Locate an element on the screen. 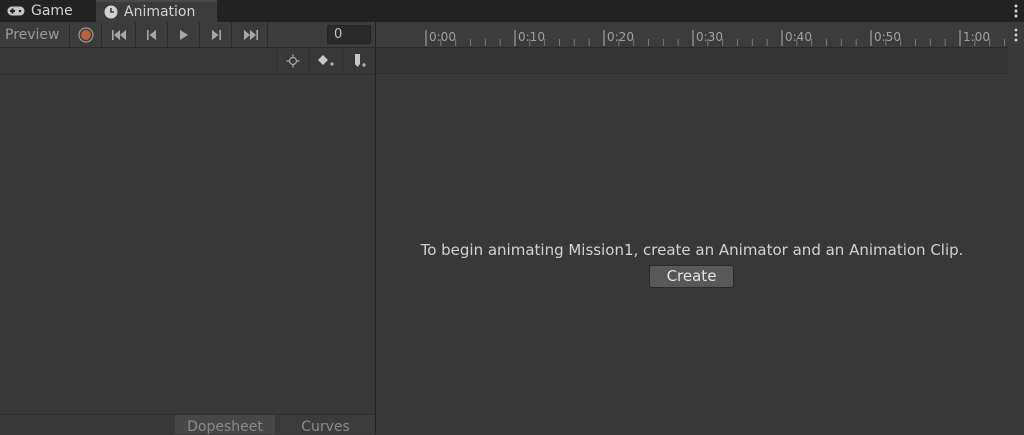 Image resolution: width=1024 pixels, height=435 pixels. tab-dopesheet: Dopesheet is located at coordinates (225, 425).